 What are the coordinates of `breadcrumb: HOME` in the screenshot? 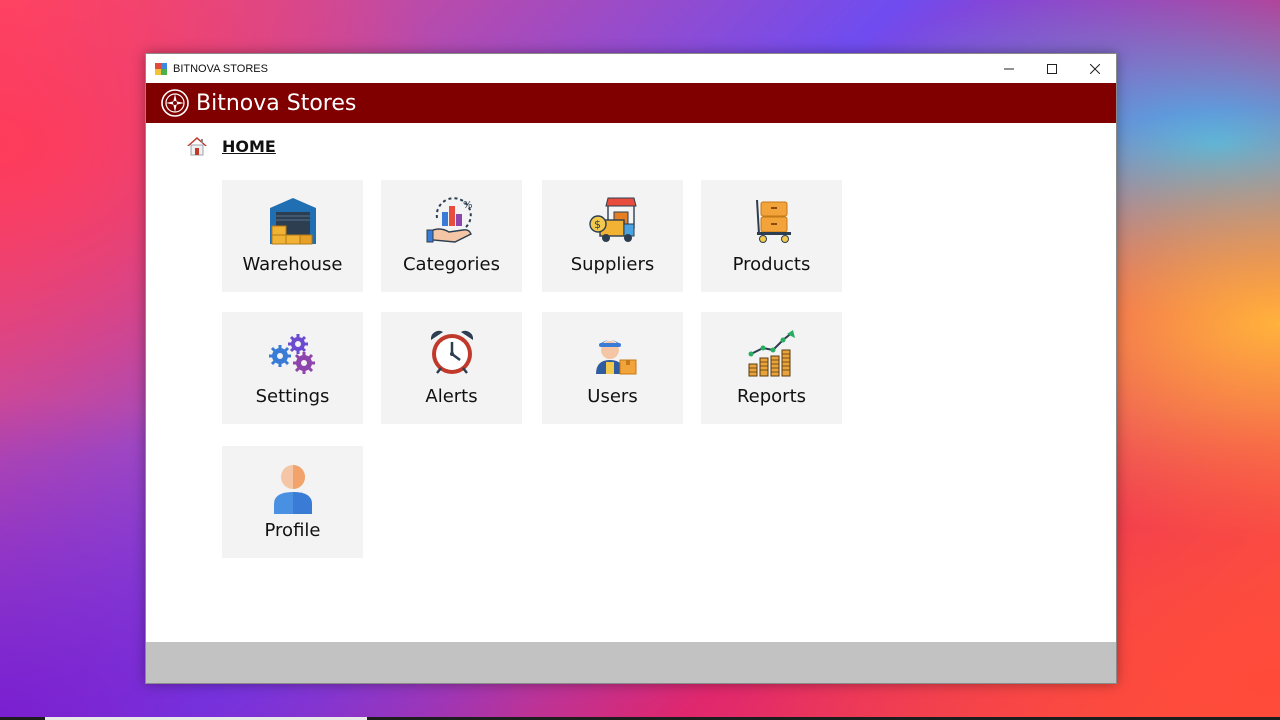 It's located at (231, 146).